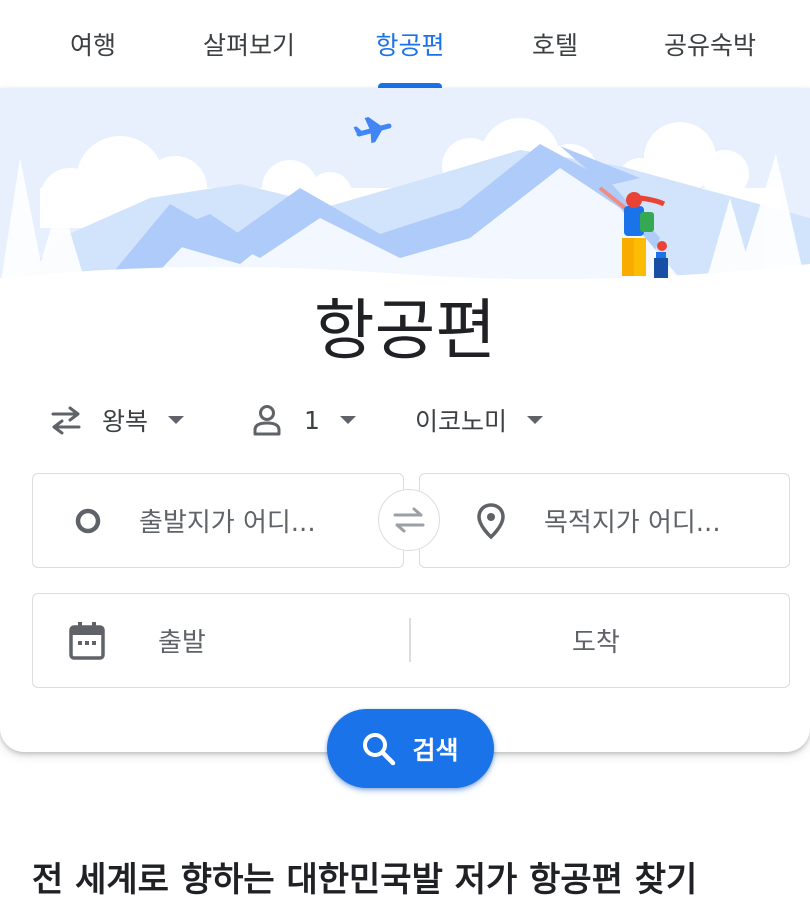 The height and width of the screenshot is (909, 810). Describe the element at coordinates (93, 44) in the screenshot. I see `tab-travel: 여행` at that location.